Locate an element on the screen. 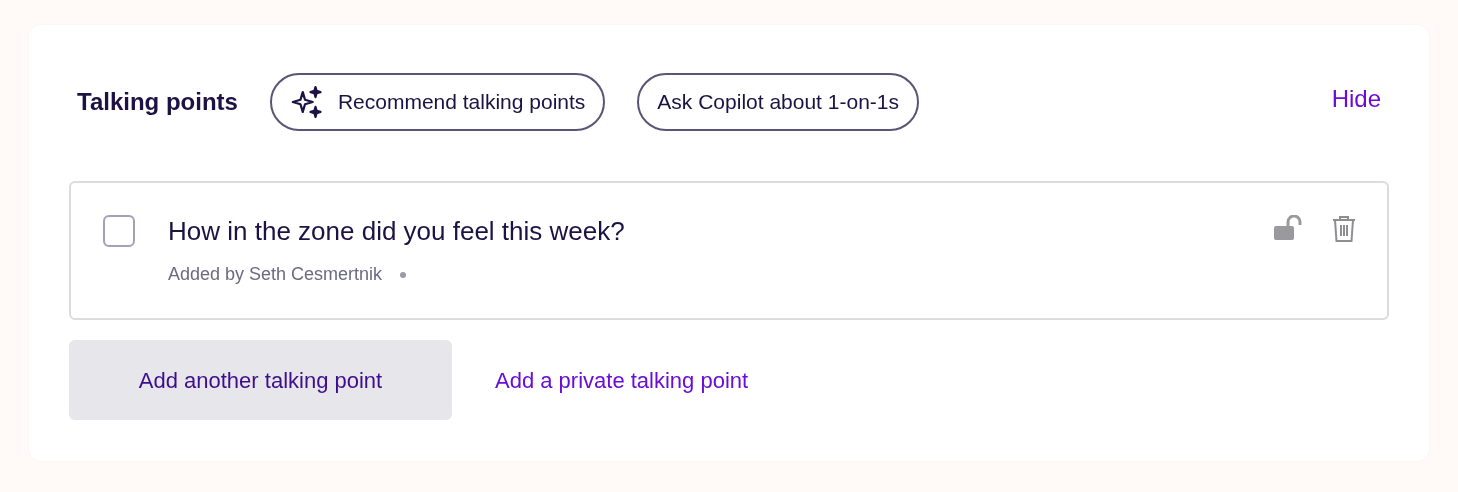  hide-link: Hide is located at coordinates (1356, 99).